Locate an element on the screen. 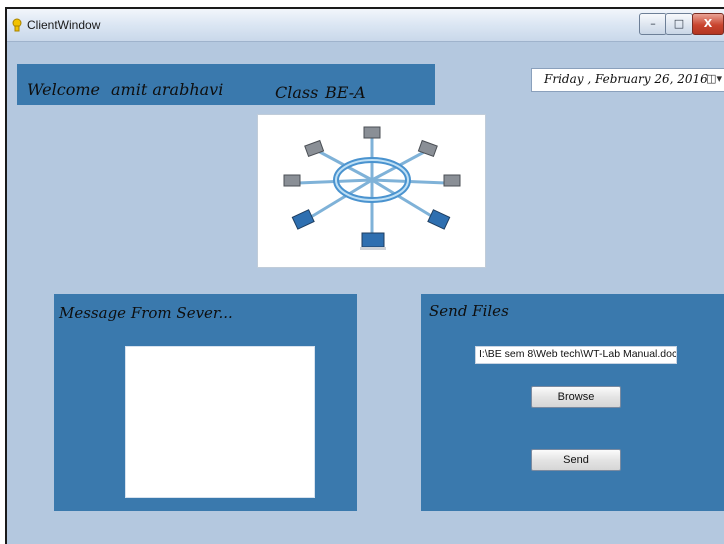 Image resolution: width=724 pixels, height=544 pixels. date-picker: Friday , February 26, 2016 ◫▾ is located at coordinates (627, 80).